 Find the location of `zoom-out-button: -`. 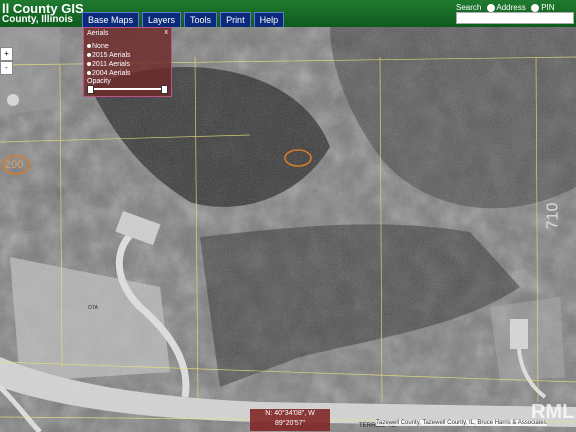

zoom-out-button: - is located at coordinates (6, 68).